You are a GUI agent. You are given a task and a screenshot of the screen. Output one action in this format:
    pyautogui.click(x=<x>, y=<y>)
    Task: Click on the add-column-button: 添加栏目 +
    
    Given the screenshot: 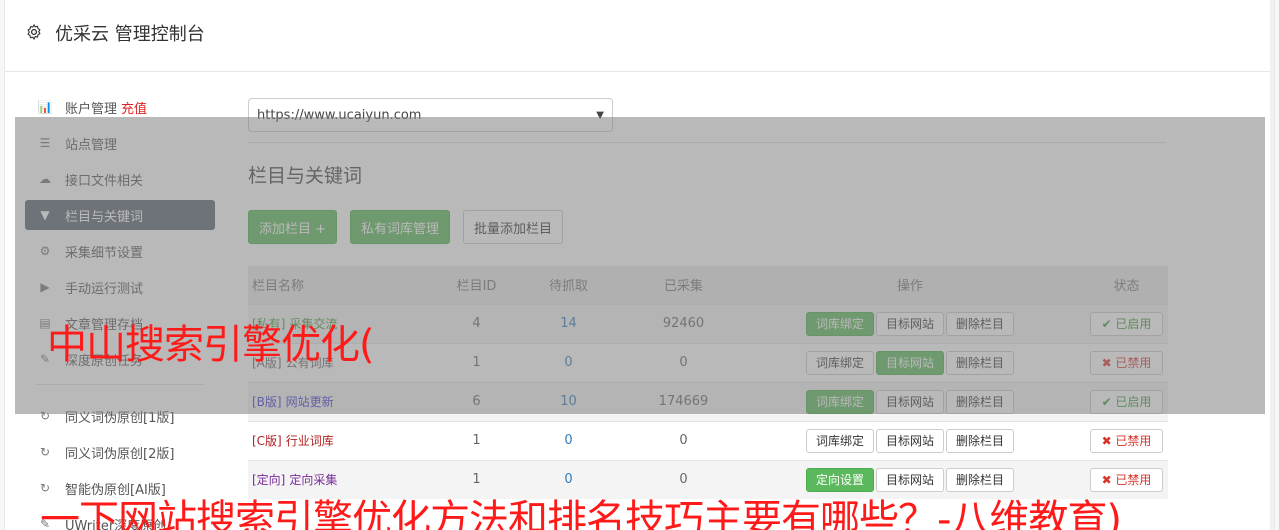 What is the action you would take?
    pyautogui.click(x=293, y=227)
    